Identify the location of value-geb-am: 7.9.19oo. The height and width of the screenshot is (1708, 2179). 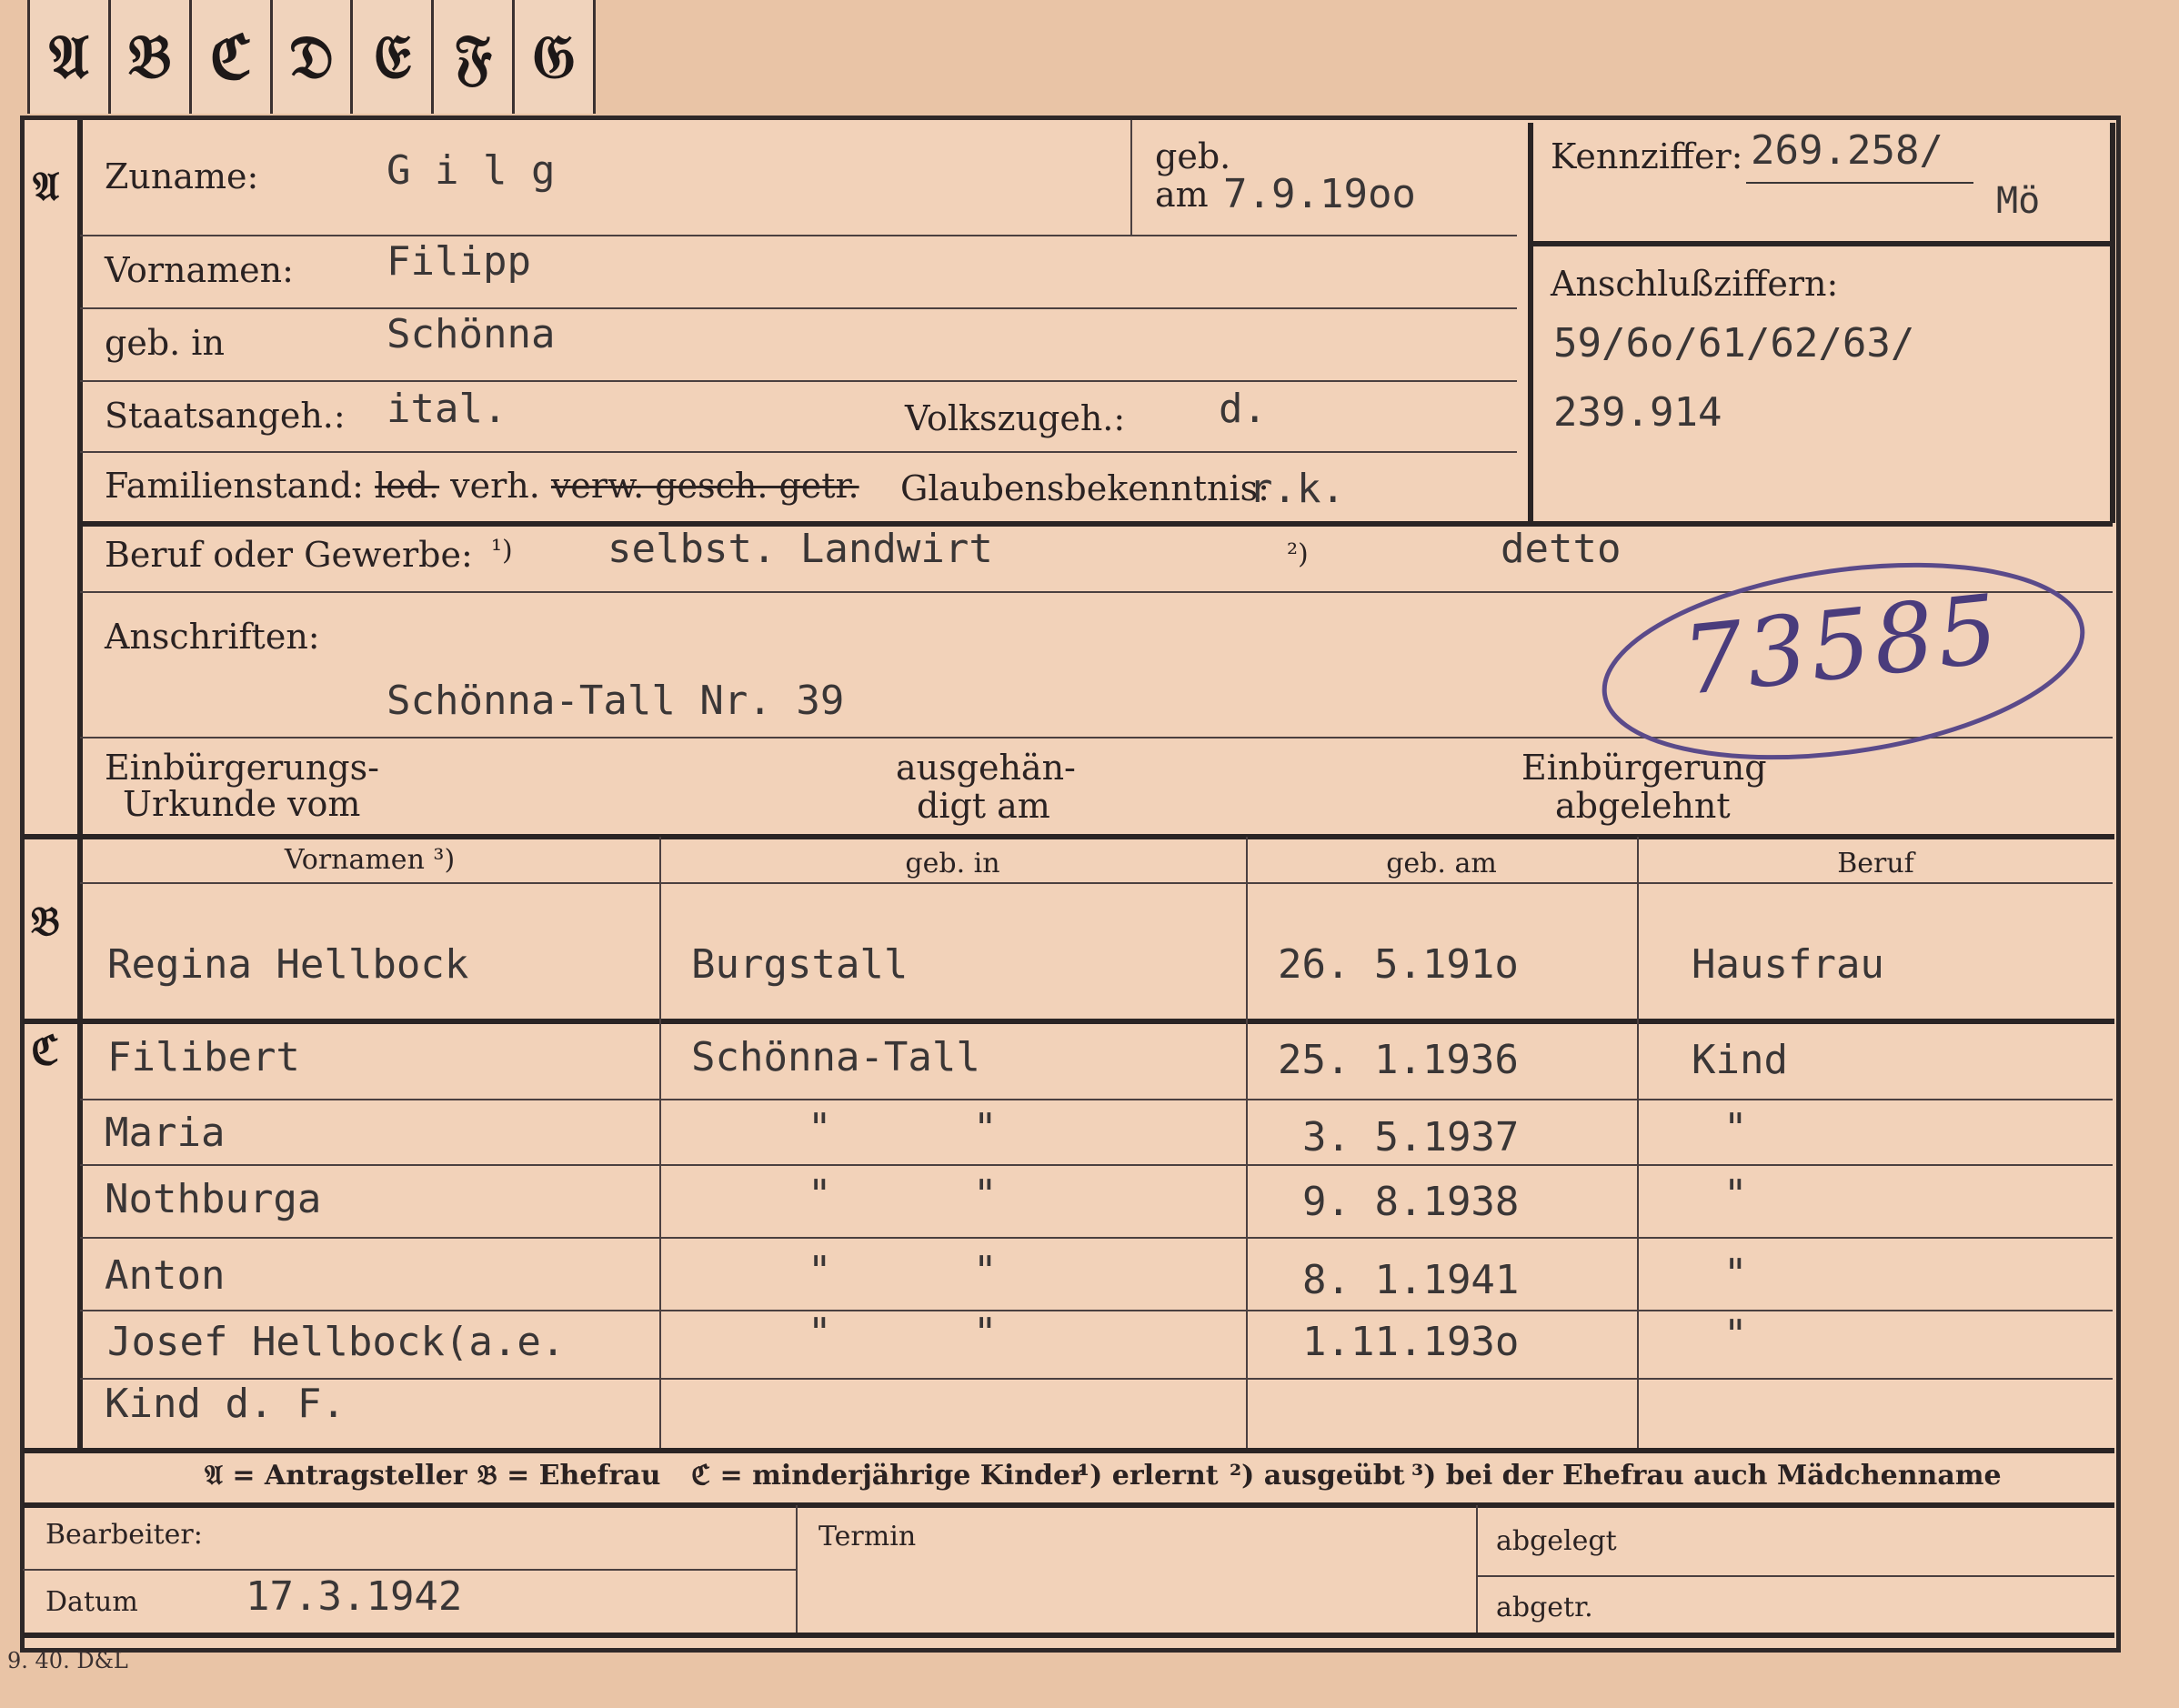
(1319, 194).